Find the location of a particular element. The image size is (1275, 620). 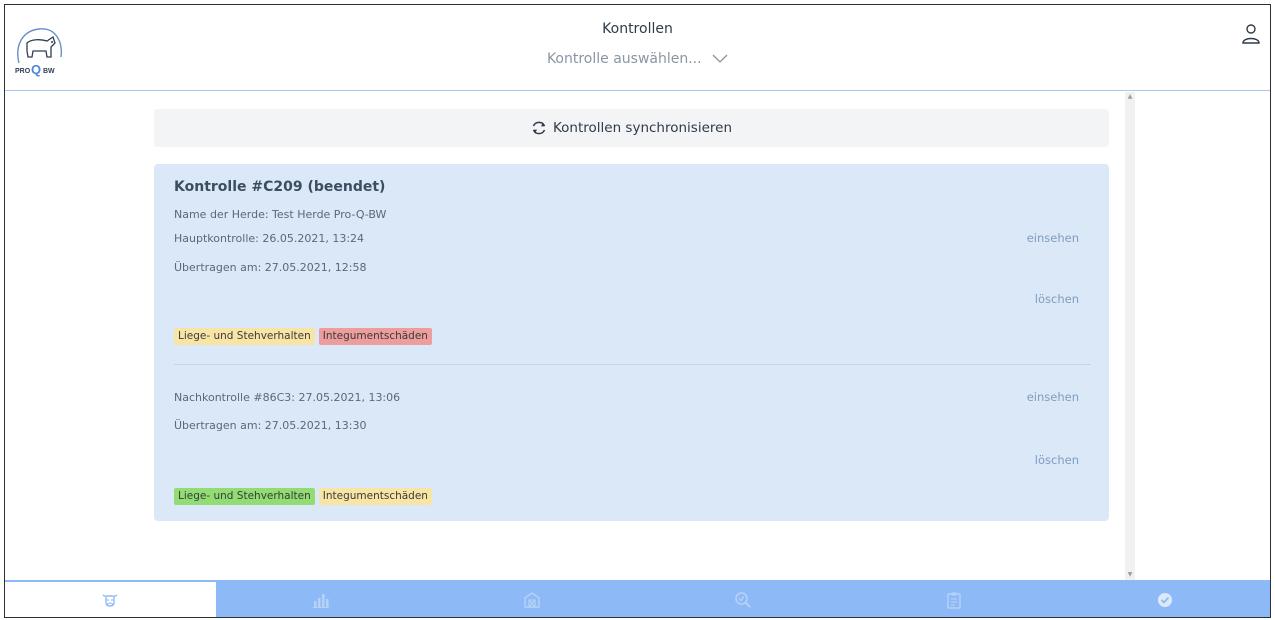

nav-item-complete is located at coordinates (1164, 598).